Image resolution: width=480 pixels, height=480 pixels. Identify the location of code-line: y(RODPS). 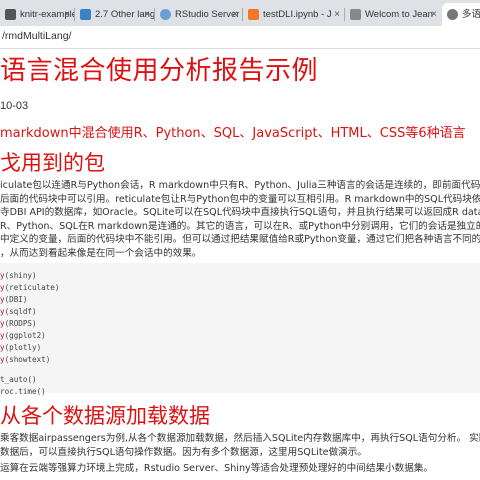
(18, 323).